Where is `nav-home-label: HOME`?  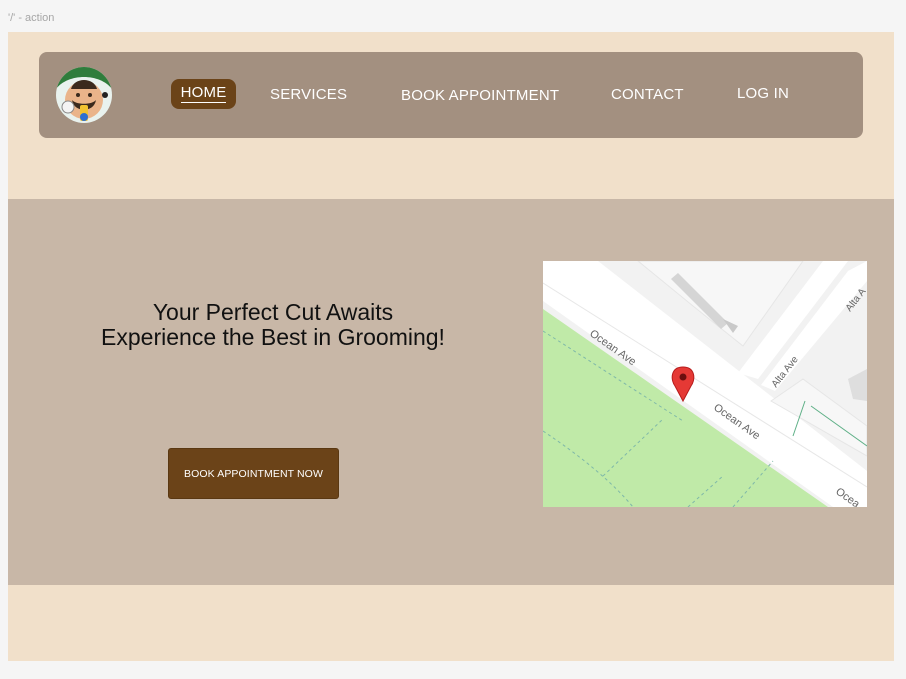 nav-home-label: HOME is located at coordinates (203, 93).